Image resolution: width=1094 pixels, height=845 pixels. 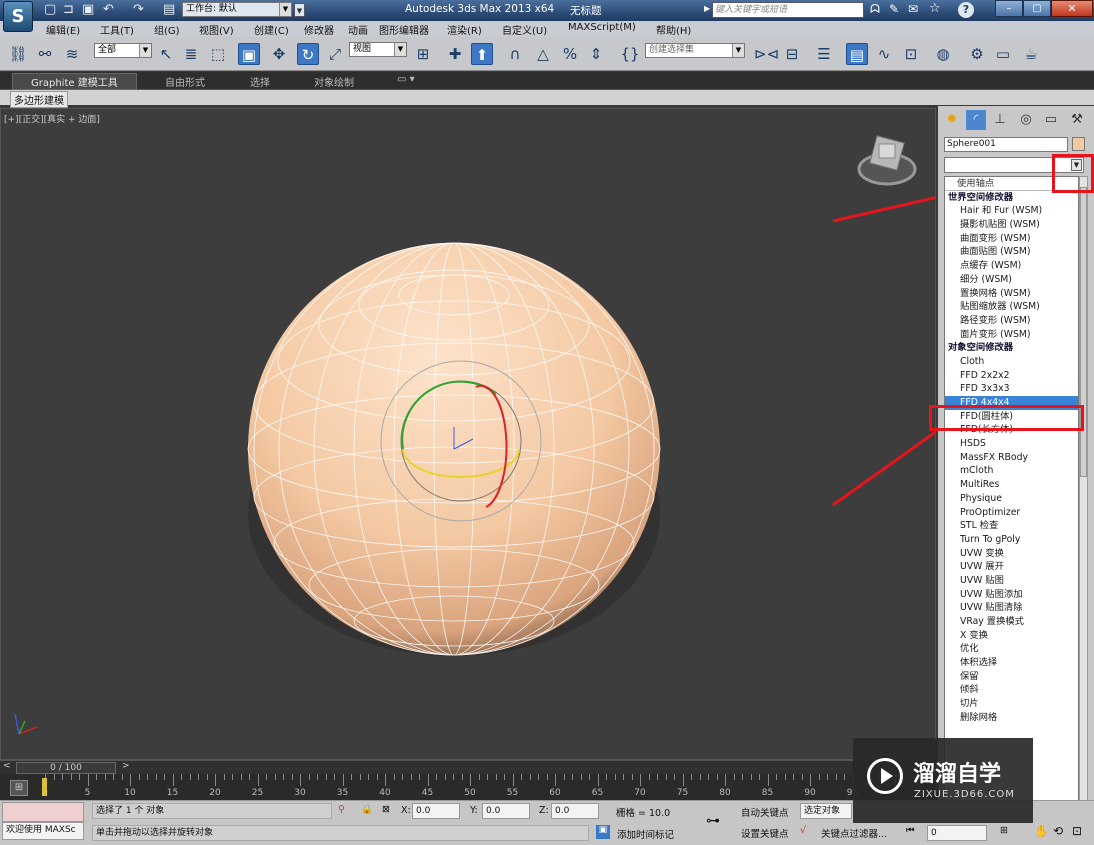 I want to click on modifier-list-item: X 变换, so click(x=1011, y=636).